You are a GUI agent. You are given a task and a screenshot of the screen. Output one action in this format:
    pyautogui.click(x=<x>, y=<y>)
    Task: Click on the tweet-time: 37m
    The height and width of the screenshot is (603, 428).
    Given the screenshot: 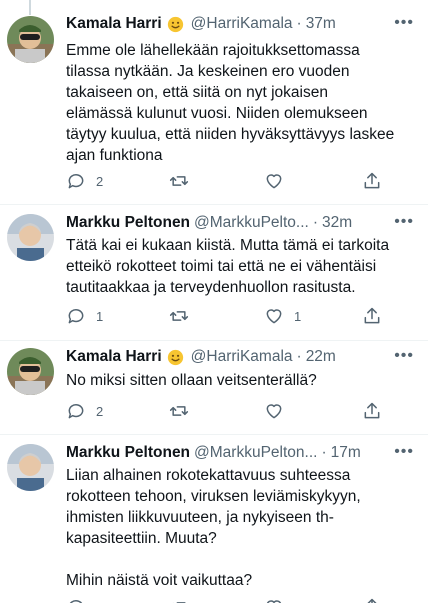 What is the action you would take?
    pyautogui.click(x=321, y=24)
    